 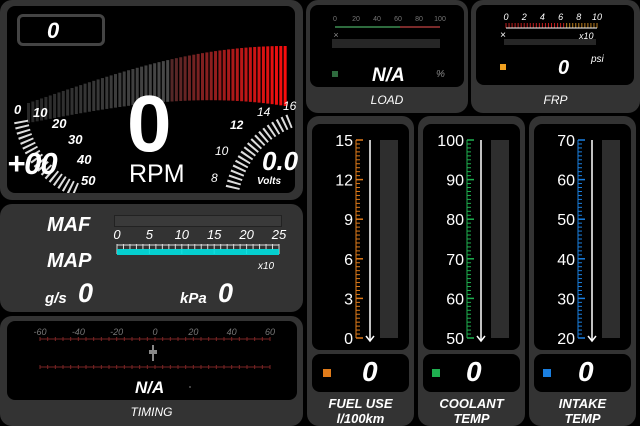 What do you see at coordinates (214, 234) in the screenshot?
I see `maf-map-tick-label: 15` at bounding box center [214, 234].